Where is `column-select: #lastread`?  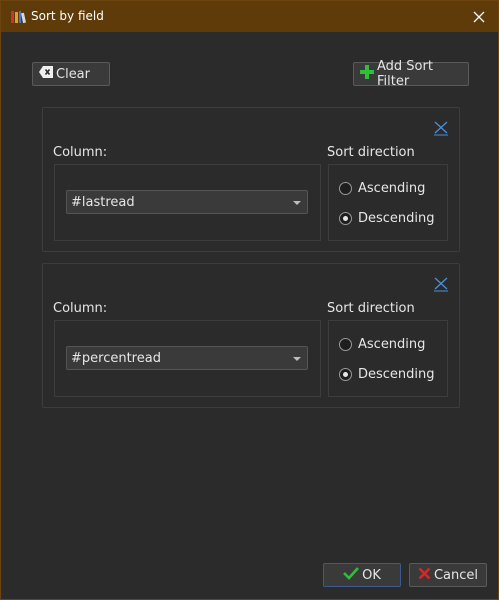 column-select: #lastread is located at coordinates (187, 202).